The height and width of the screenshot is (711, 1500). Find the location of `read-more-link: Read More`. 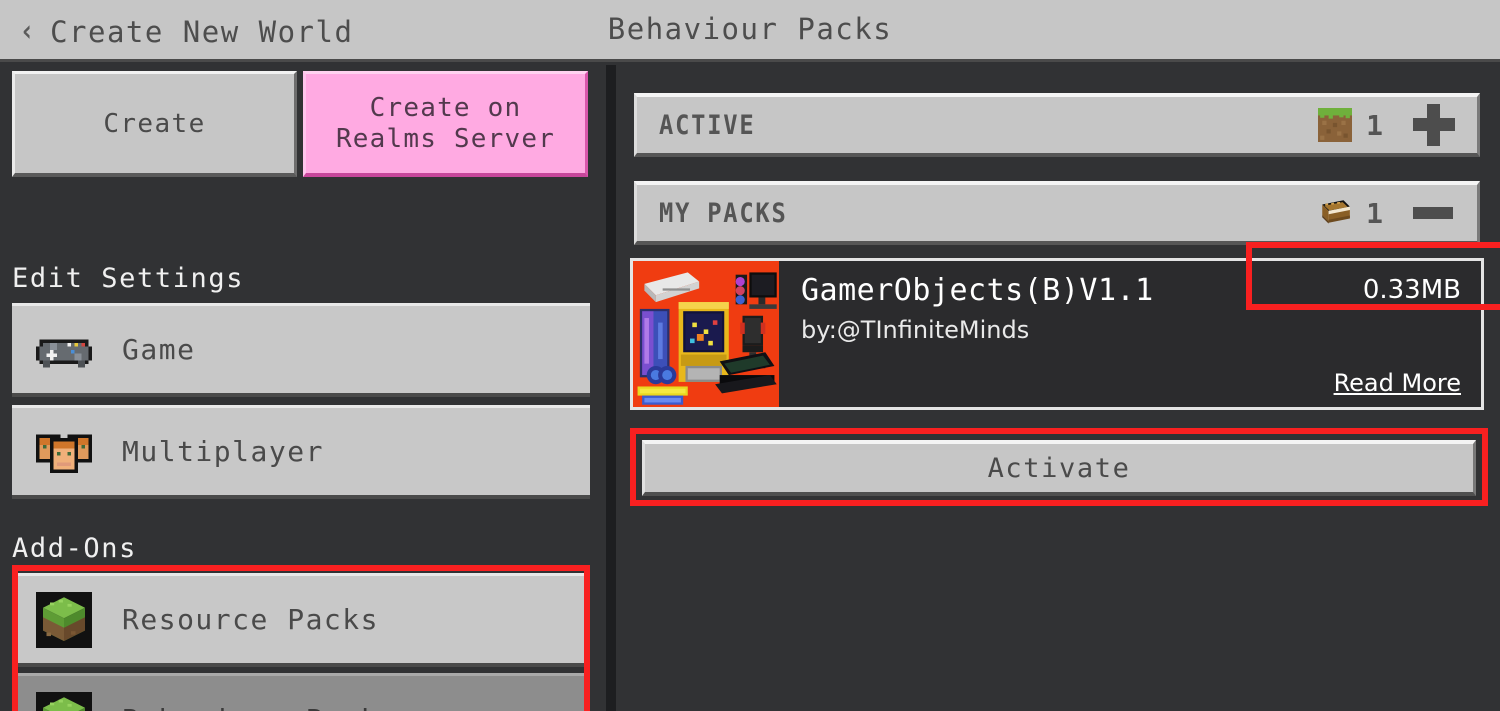

read-more-link: Read More is located at coordinates (1397, 383).